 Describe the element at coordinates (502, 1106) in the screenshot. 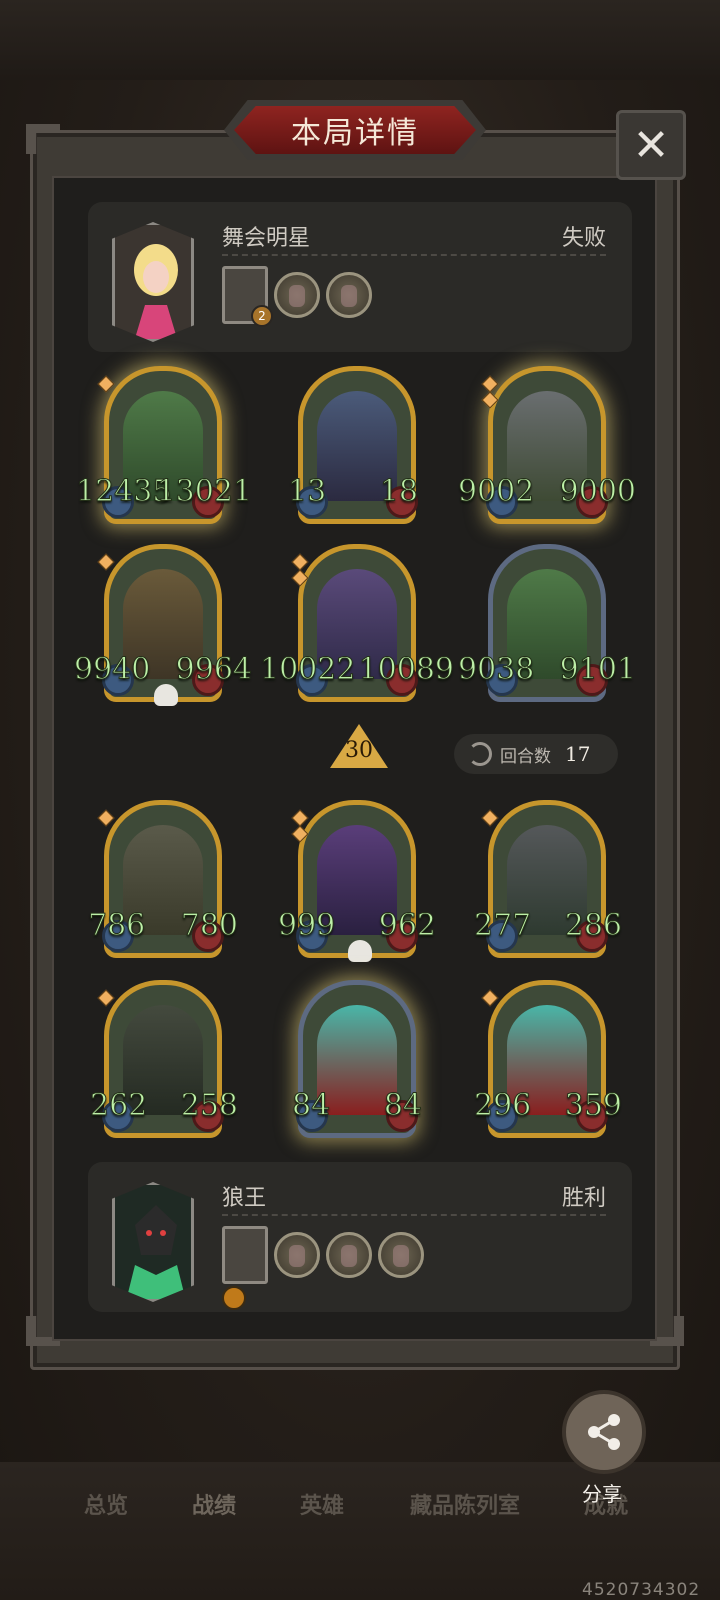

I see `unit-attack: 296` at that location.